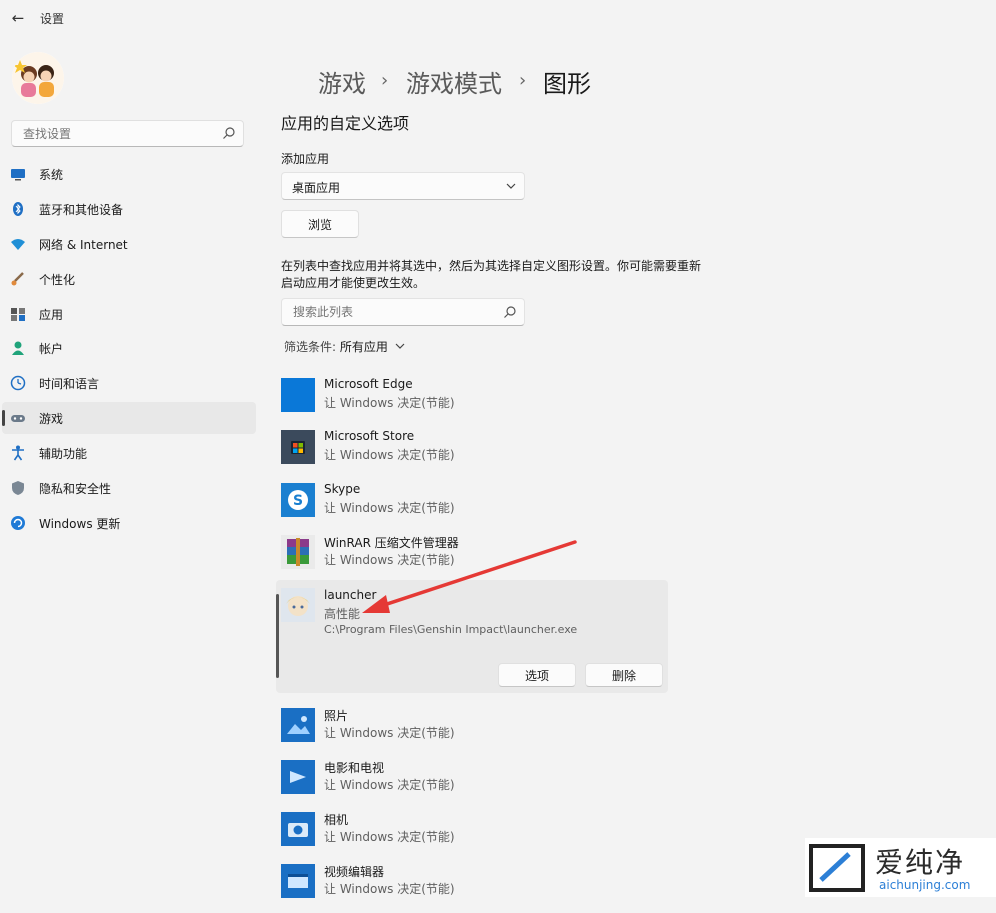 The image size is (996, 913). I want to click on sidebar-item-label: 应用, so click(51, 315).